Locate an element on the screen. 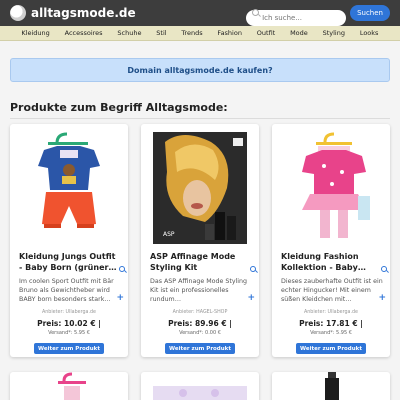 The image size is (400, 400). nav-item-styling: Styling is located at coordinates (334, 33).